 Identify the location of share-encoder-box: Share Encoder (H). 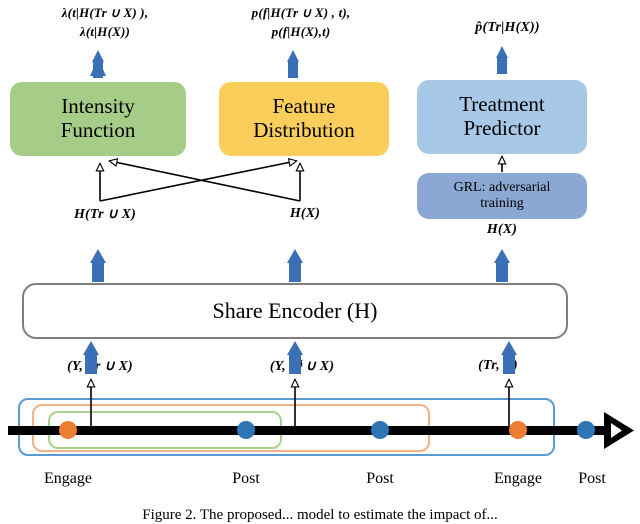
(295, 311).